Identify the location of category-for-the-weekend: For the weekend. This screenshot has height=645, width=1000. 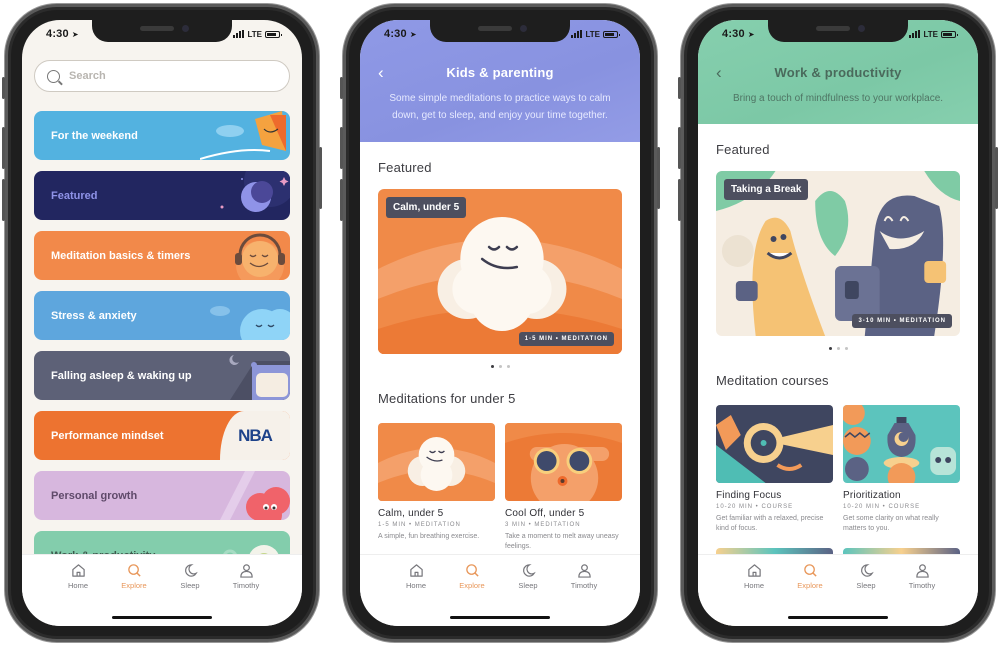
(162, 135).